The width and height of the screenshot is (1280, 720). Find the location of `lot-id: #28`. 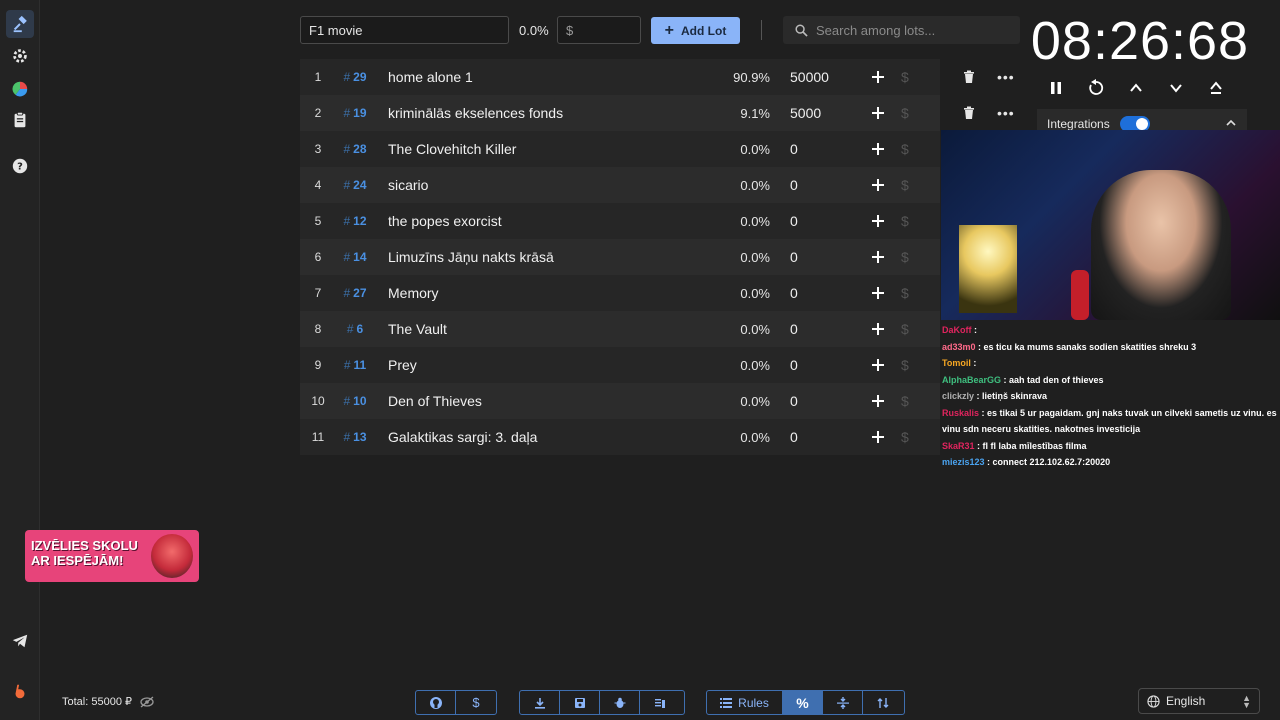

lot-id: #28 is located at coordinates (355, 149).